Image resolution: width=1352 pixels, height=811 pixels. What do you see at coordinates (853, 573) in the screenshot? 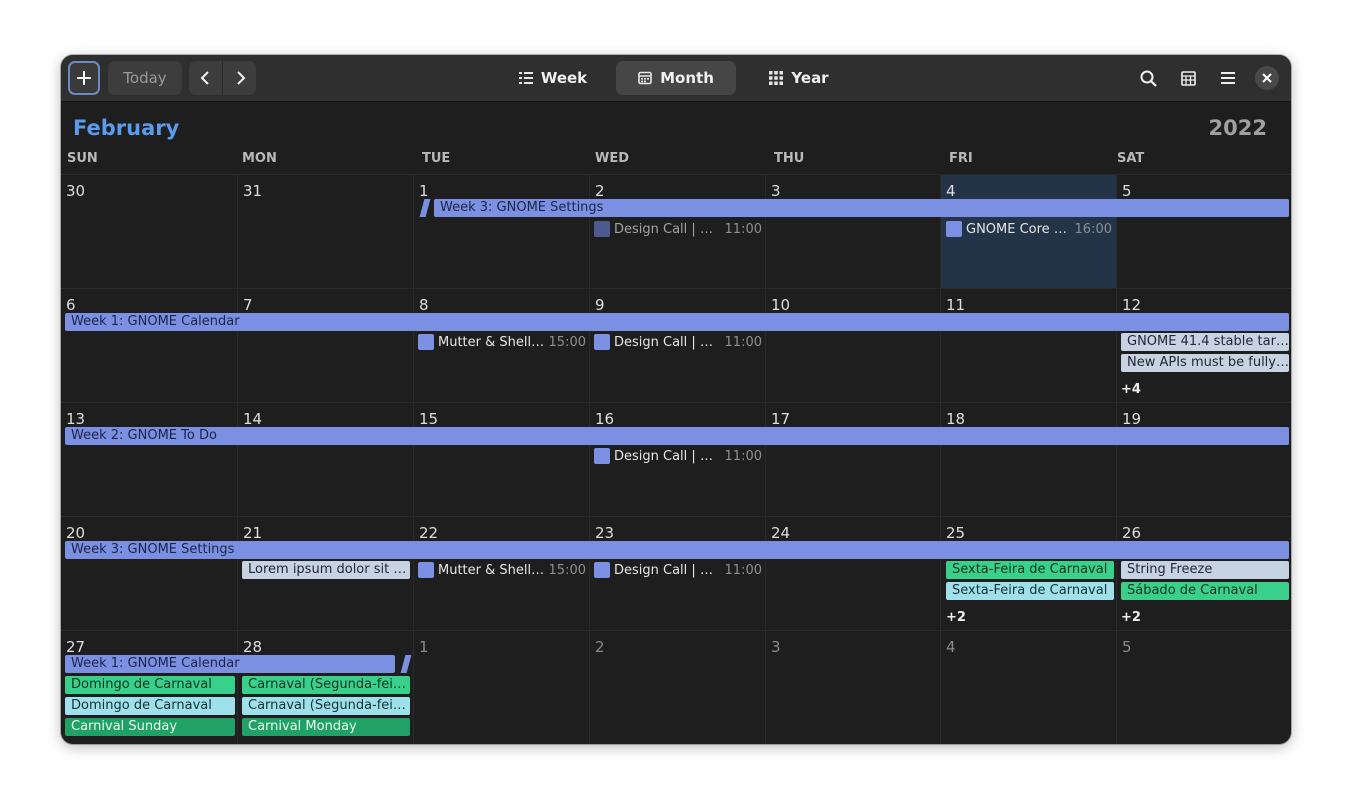
I see `day-cell: 24` at bounding box center [853, 573].